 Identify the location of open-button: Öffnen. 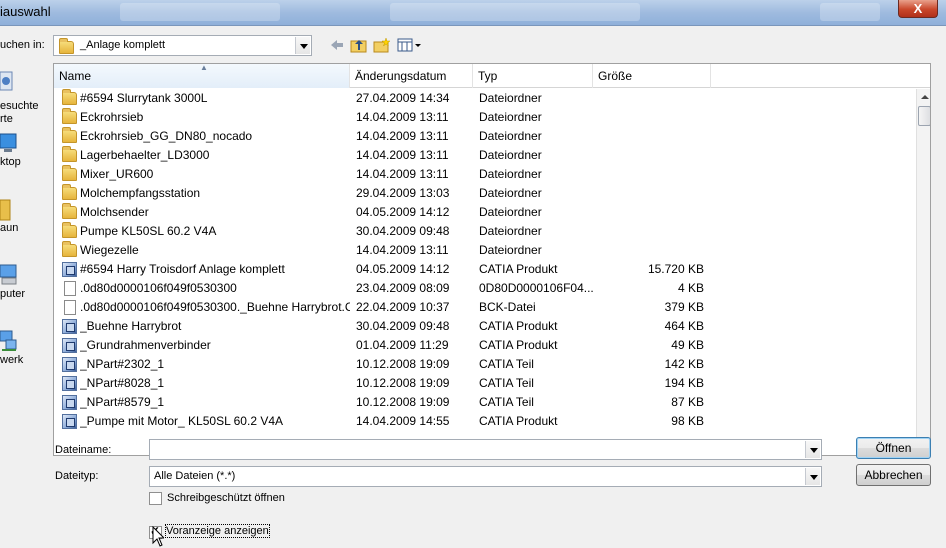
(893, 448).